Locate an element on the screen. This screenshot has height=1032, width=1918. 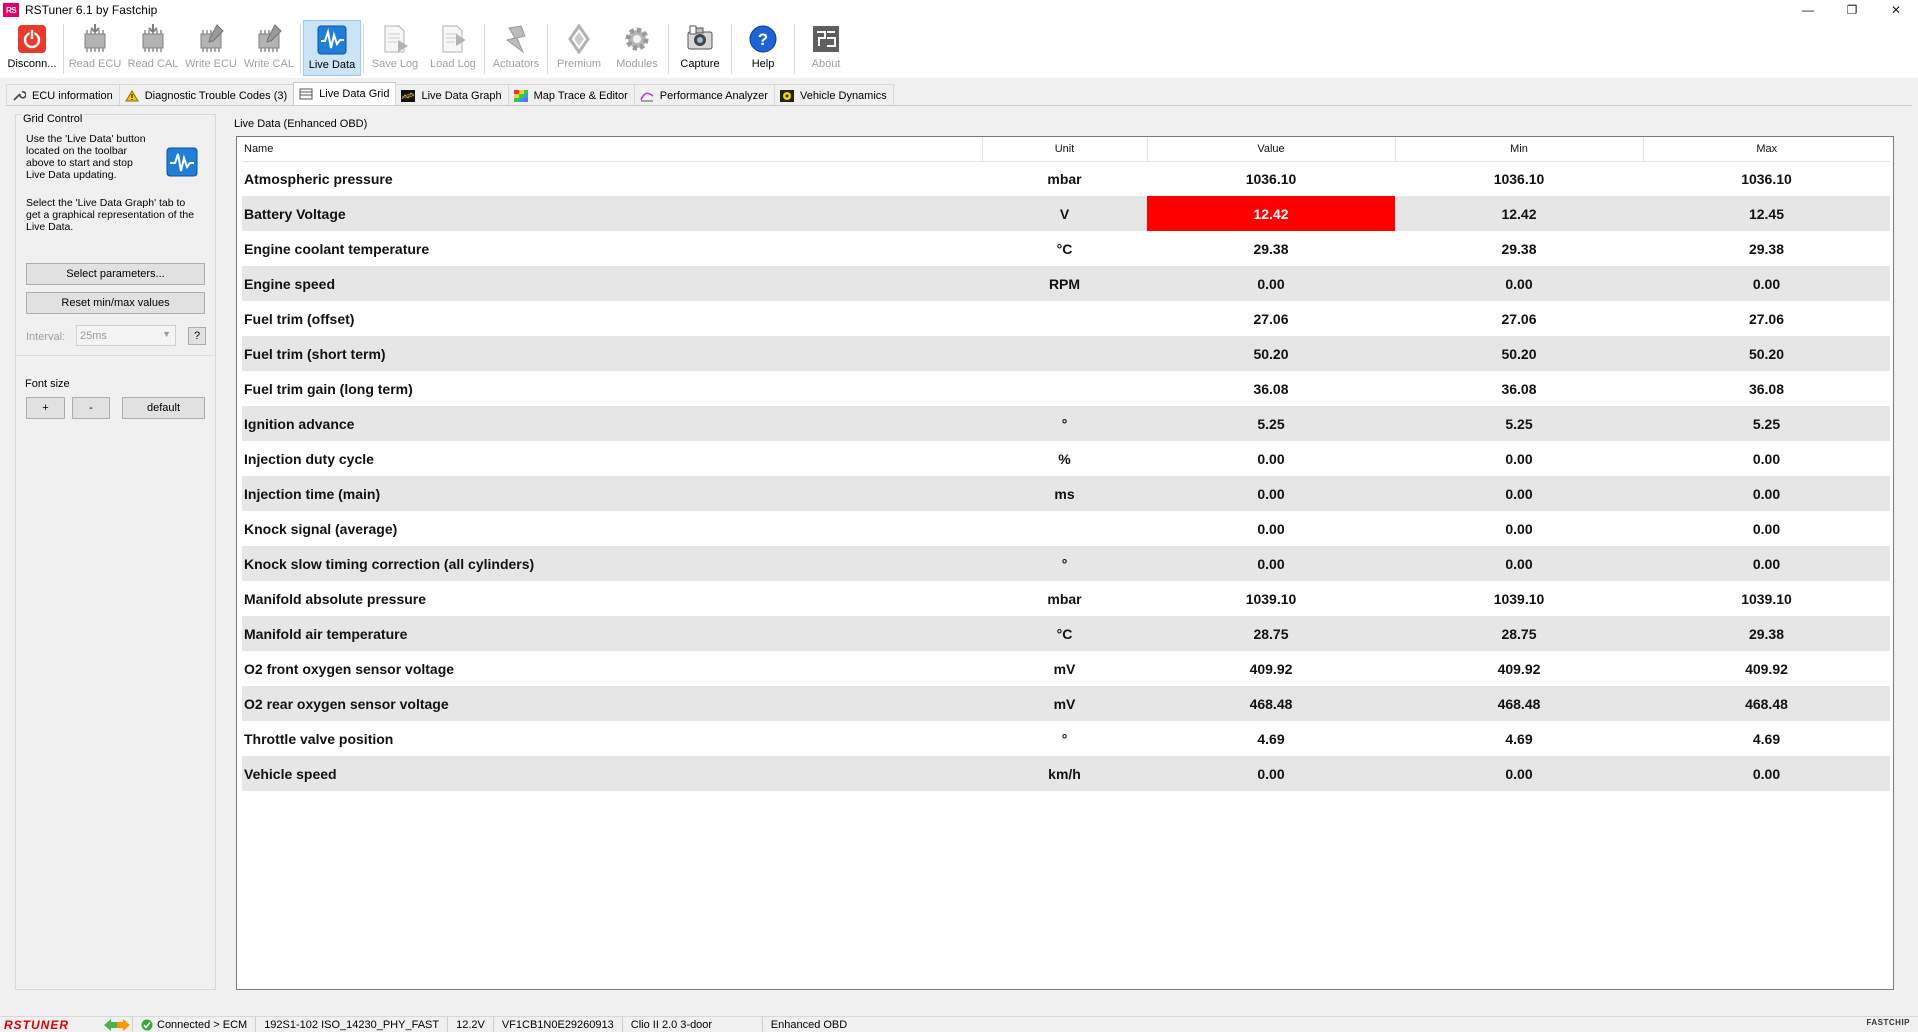
table-row: Engine speed RPM 0.00 0.00 0.00 is located at coordinates (1066, 283).